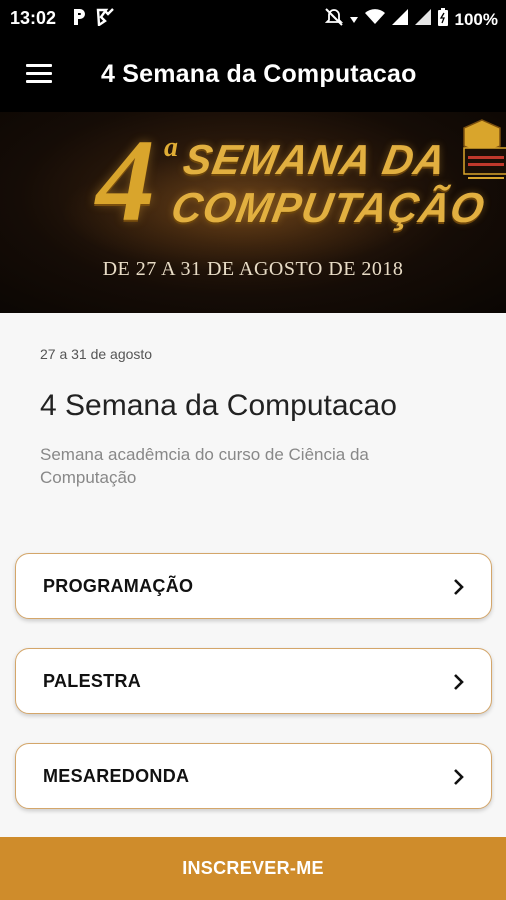 The height and width of the screenshot is (900, 506). What do you see at coordinates (253, 868) in the screenshot?
I see `register-button: INSCREVER-ME` at bounding box center [253, 868].